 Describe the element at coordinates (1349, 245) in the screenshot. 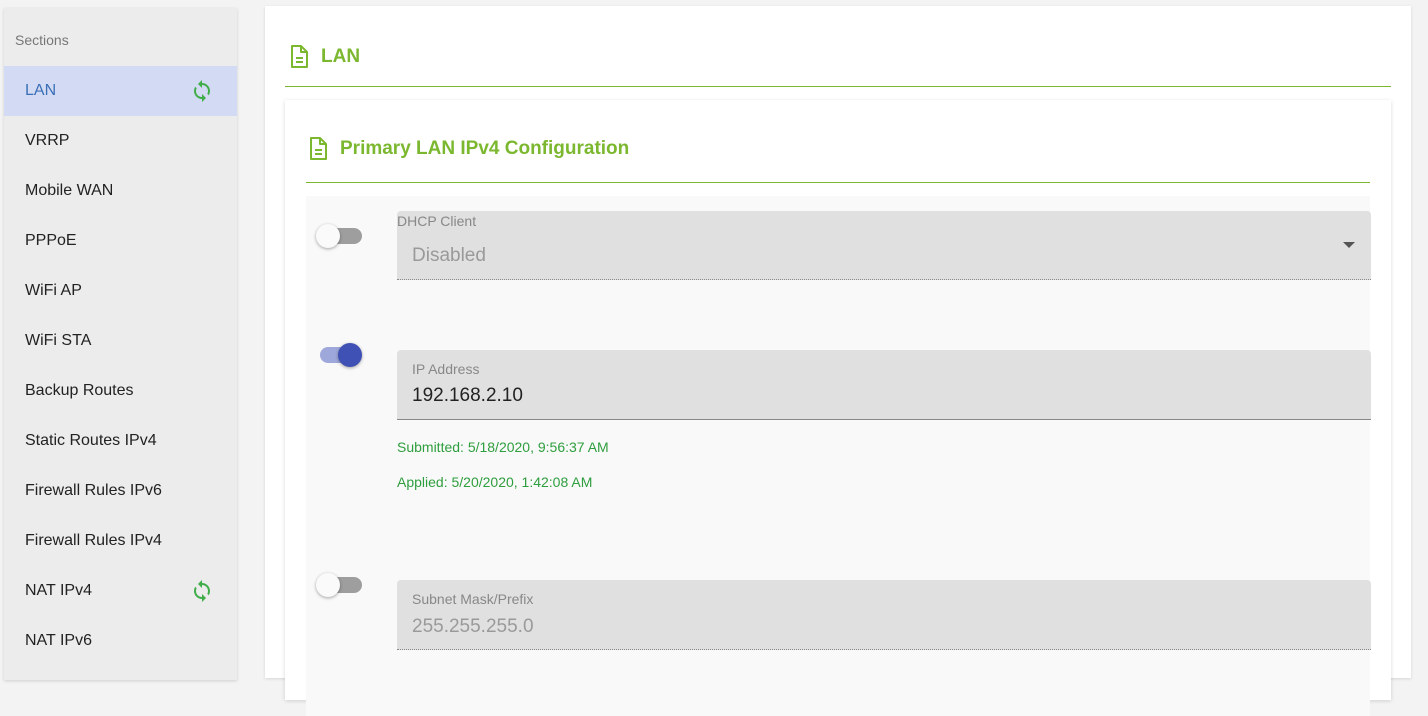

I see `chevron-down-icon` at that location.